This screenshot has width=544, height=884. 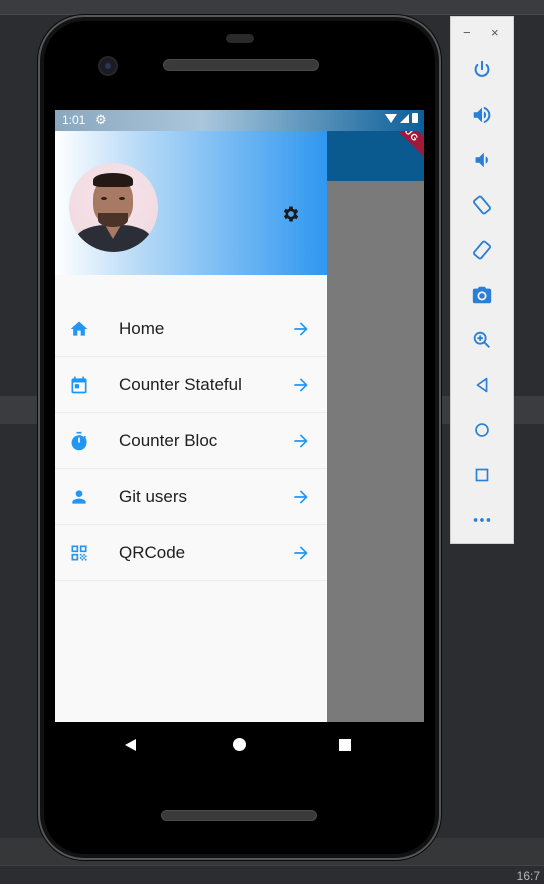 What do you see at coordinates (152, 552) in the screenshot?
I see `menu-item-label: QRCode` at bounding box center [152, 552].